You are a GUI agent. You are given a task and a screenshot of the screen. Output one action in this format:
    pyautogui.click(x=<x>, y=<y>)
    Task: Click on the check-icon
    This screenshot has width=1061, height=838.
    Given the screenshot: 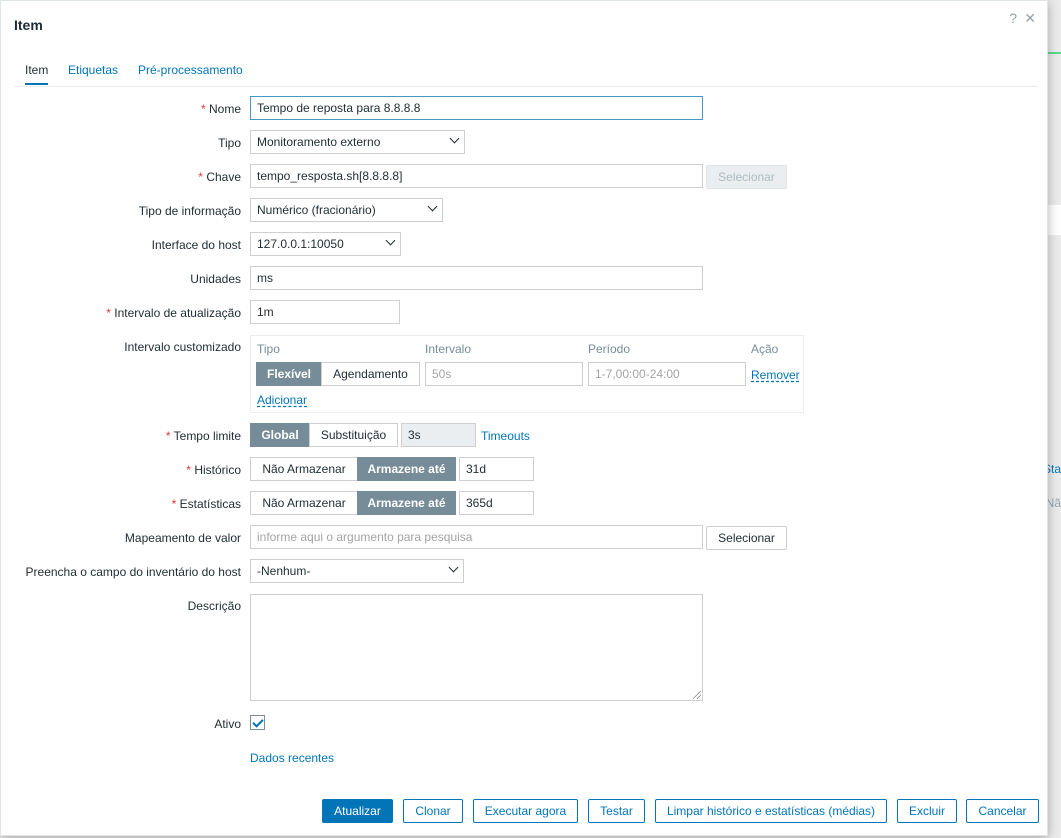 What is the action you would take?
    pyautogui.click(x=258, y=722)
    